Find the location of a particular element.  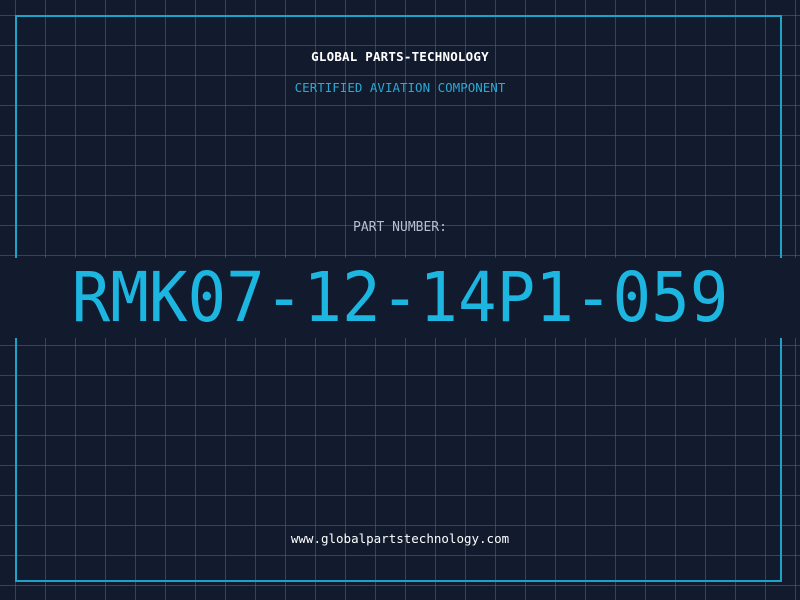

website-url: www.globalpartstechnology.com is located at coordinates (400, 538).